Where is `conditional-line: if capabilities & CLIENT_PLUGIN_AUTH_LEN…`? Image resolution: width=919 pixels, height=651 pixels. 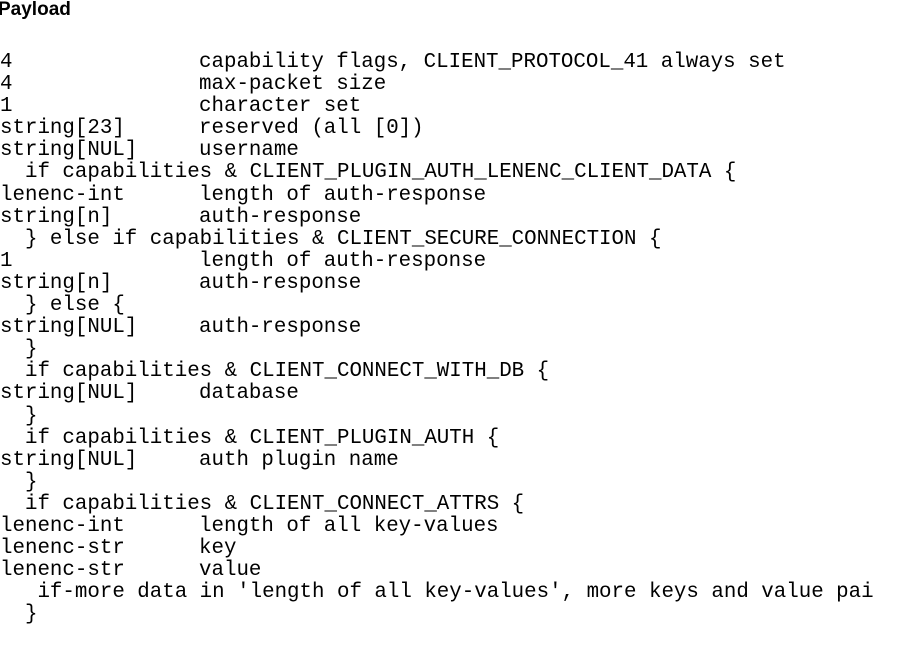
conditional-line: if capabilities & CLIENT_PLUGIN_AUTH_LEN… is located at coordinates (368, 173).